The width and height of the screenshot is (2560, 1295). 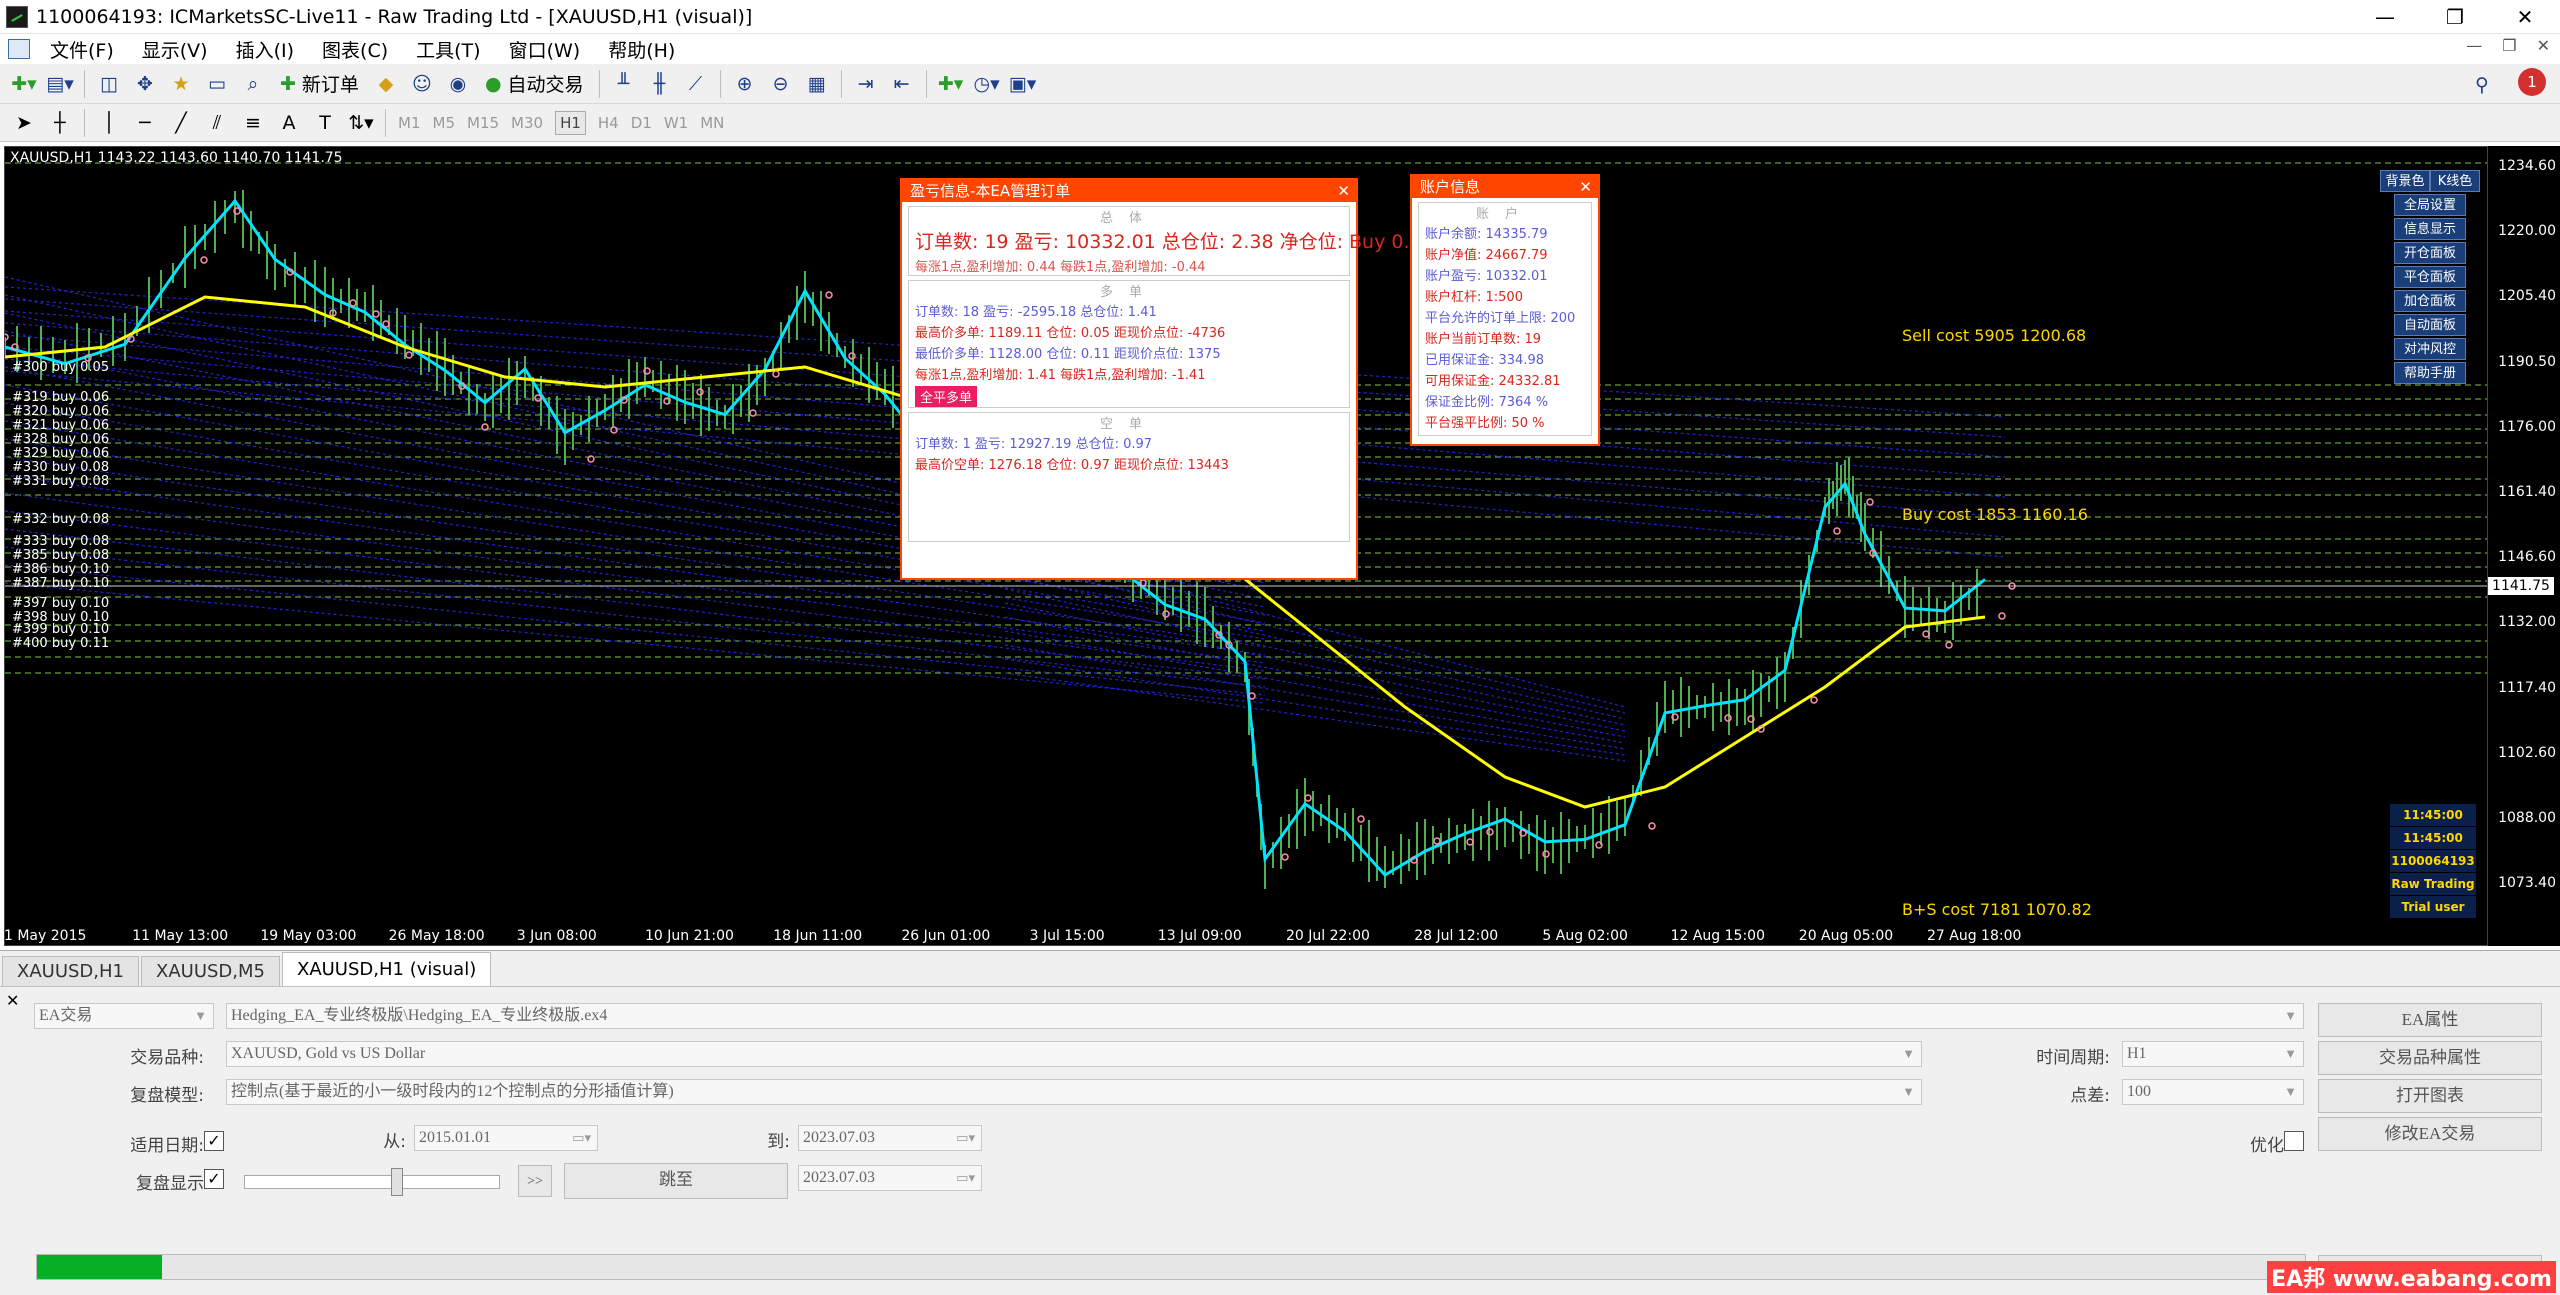 What do you see at coordinates (534, 84) in the screenshot?
I see `auto-trading-button: ● 自动交易` at bounding box center [534, 84].